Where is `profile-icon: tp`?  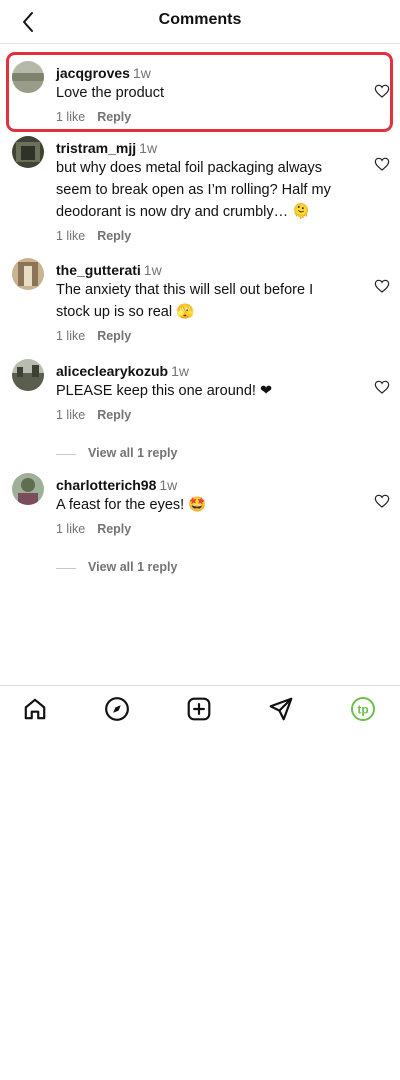 profile-icon: tp is located at coordinates (363, 709).